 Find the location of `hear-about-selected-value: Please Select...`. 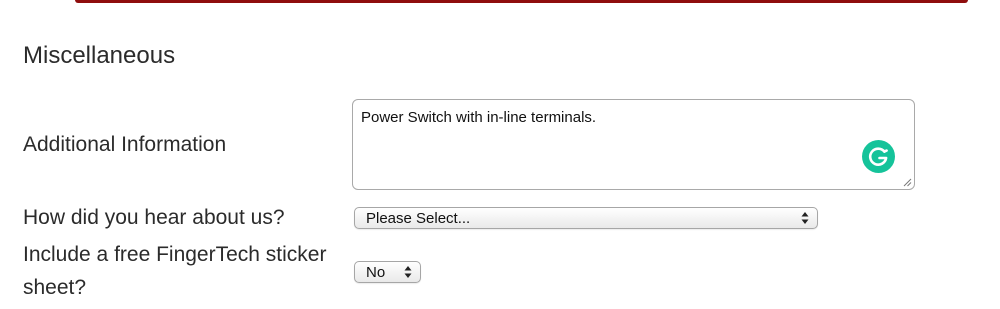

hear-about-selected-value: Please Select... is located at coordinates (418, 218).